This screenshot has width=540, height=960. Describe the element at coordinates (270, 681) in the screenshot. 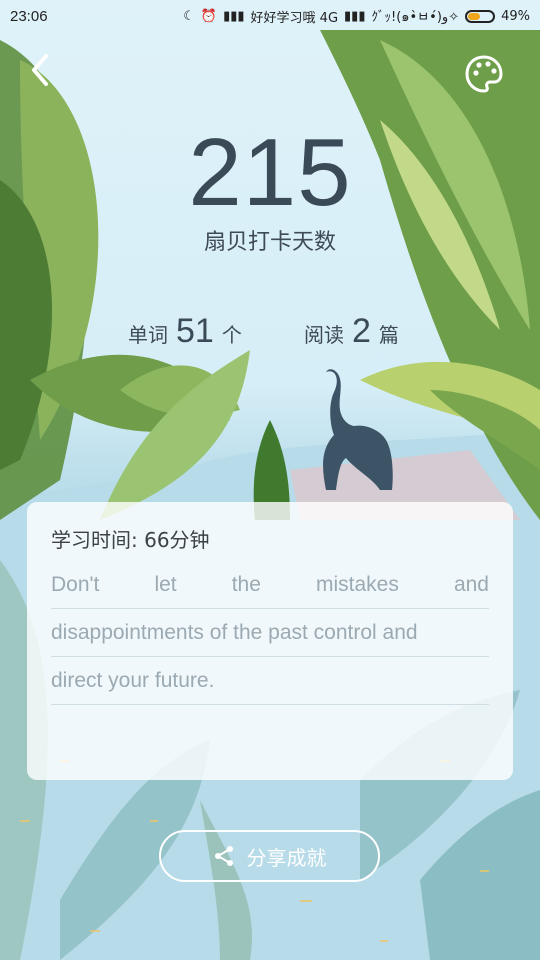

I see `quote-line-3: direct your future.` at that location.